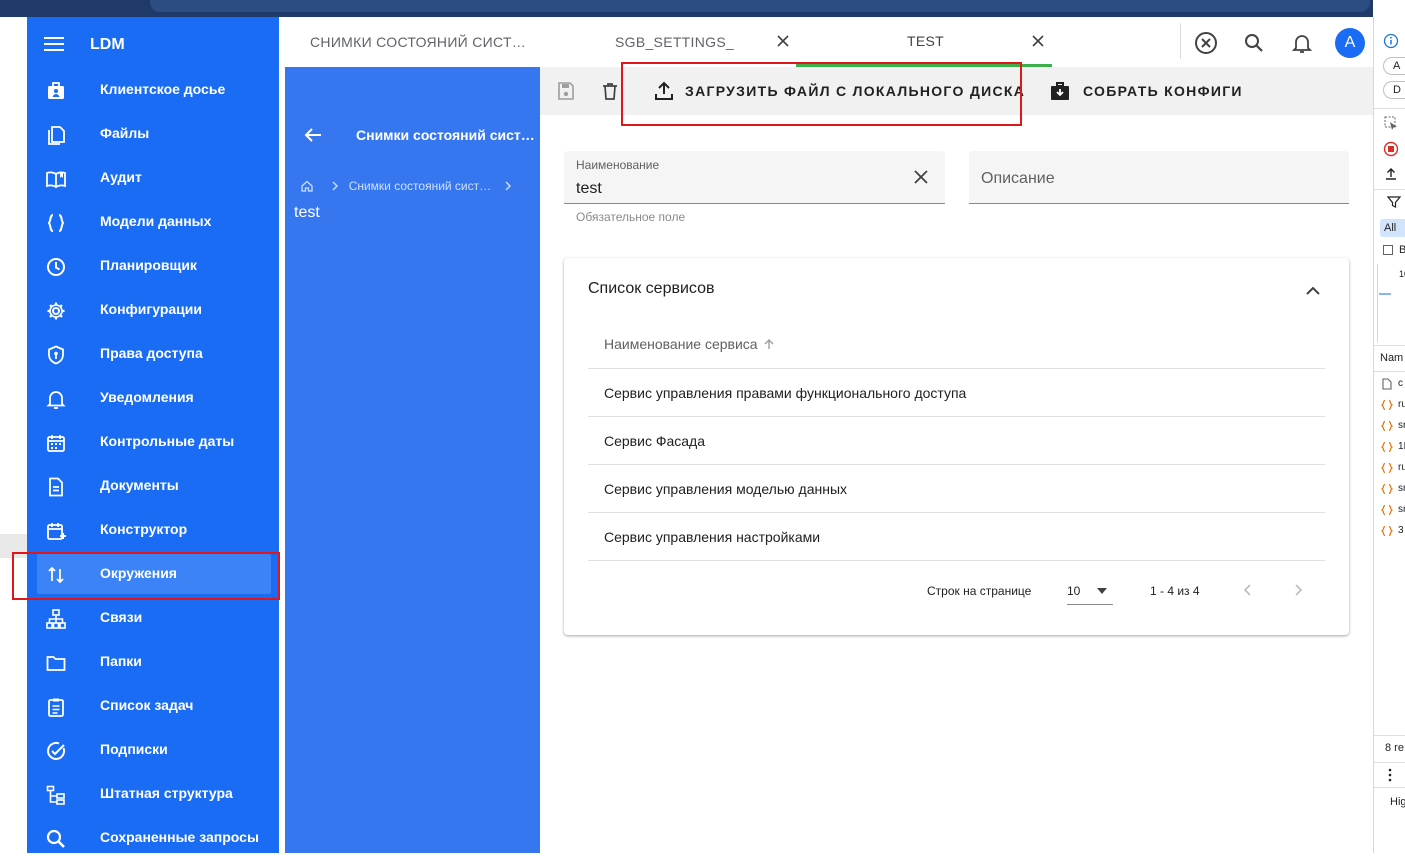 This screenshot has width=1405, height=858. I want to click on sidebar-item: Контрольные даты, so click(153, 442).